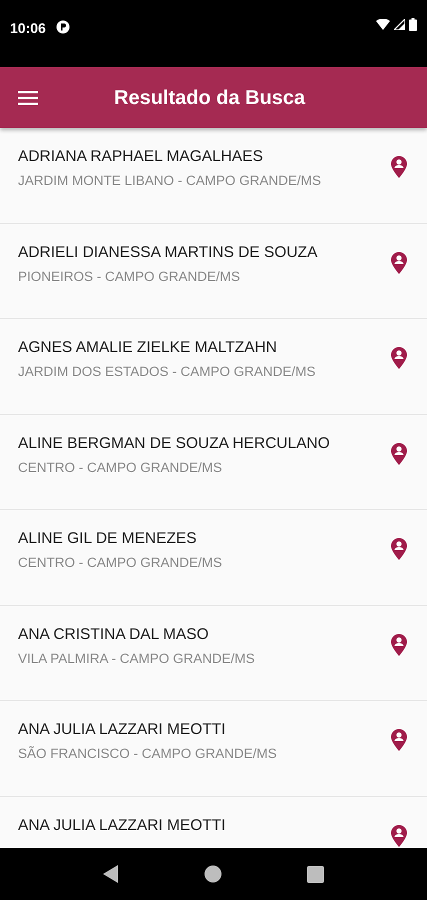 The image size is (427, 900). What do you see at coordinates (170, 181) in the screenshot?
I see `location-text: JARDIM MONTE LIBANO - CAMPO GRANDE/MS` at bounding box center [170, 181].